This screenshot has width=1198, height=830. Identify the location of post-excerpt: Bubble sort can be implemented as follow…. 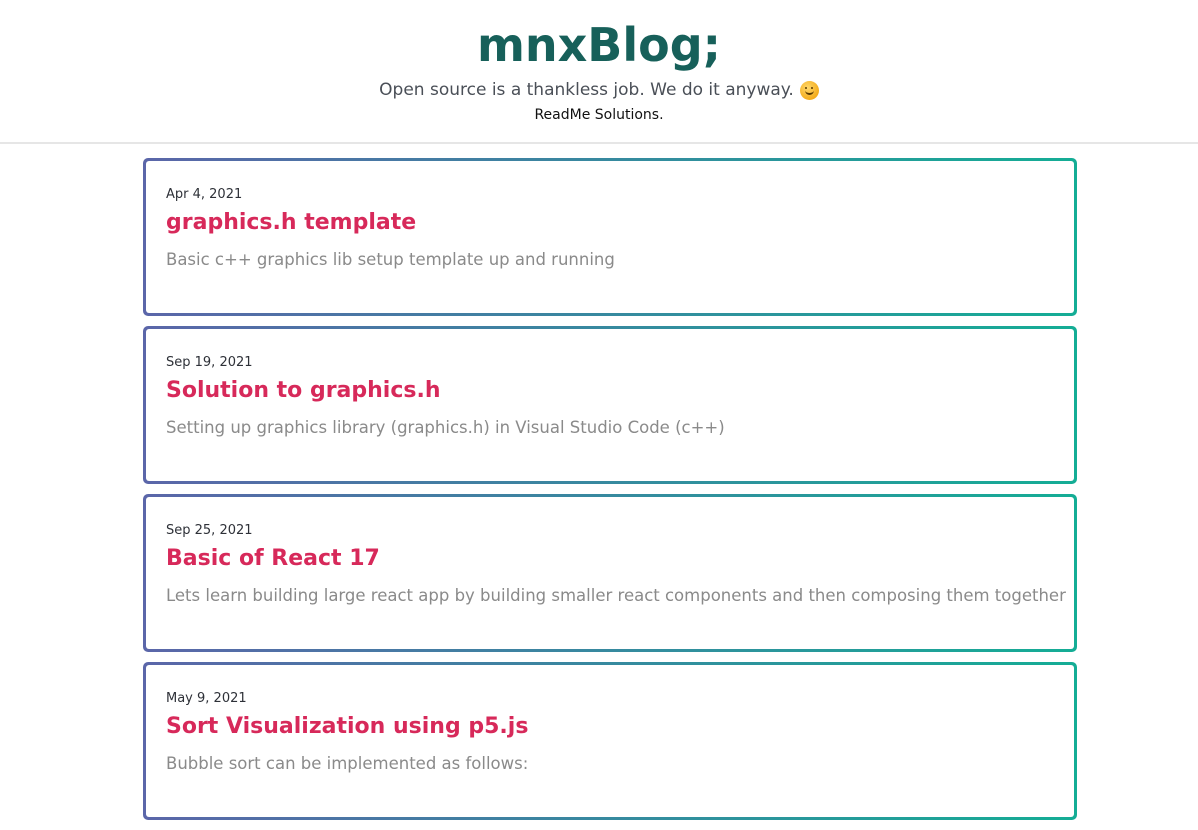
(347, 763).